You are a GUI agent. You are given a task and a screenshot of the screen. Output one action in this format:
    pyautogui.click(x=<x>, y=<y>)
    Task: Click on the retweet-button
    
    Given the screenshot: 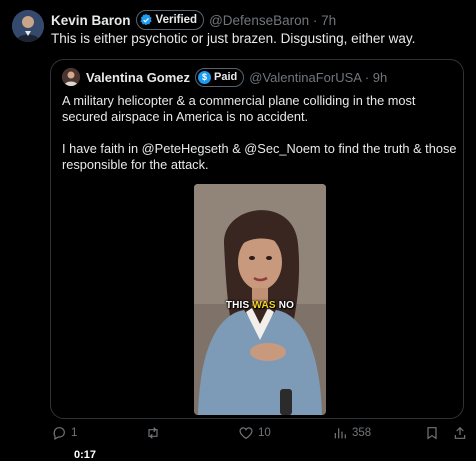 What is the action you would take?
    pyautogui.click(x=155, y=433)
    